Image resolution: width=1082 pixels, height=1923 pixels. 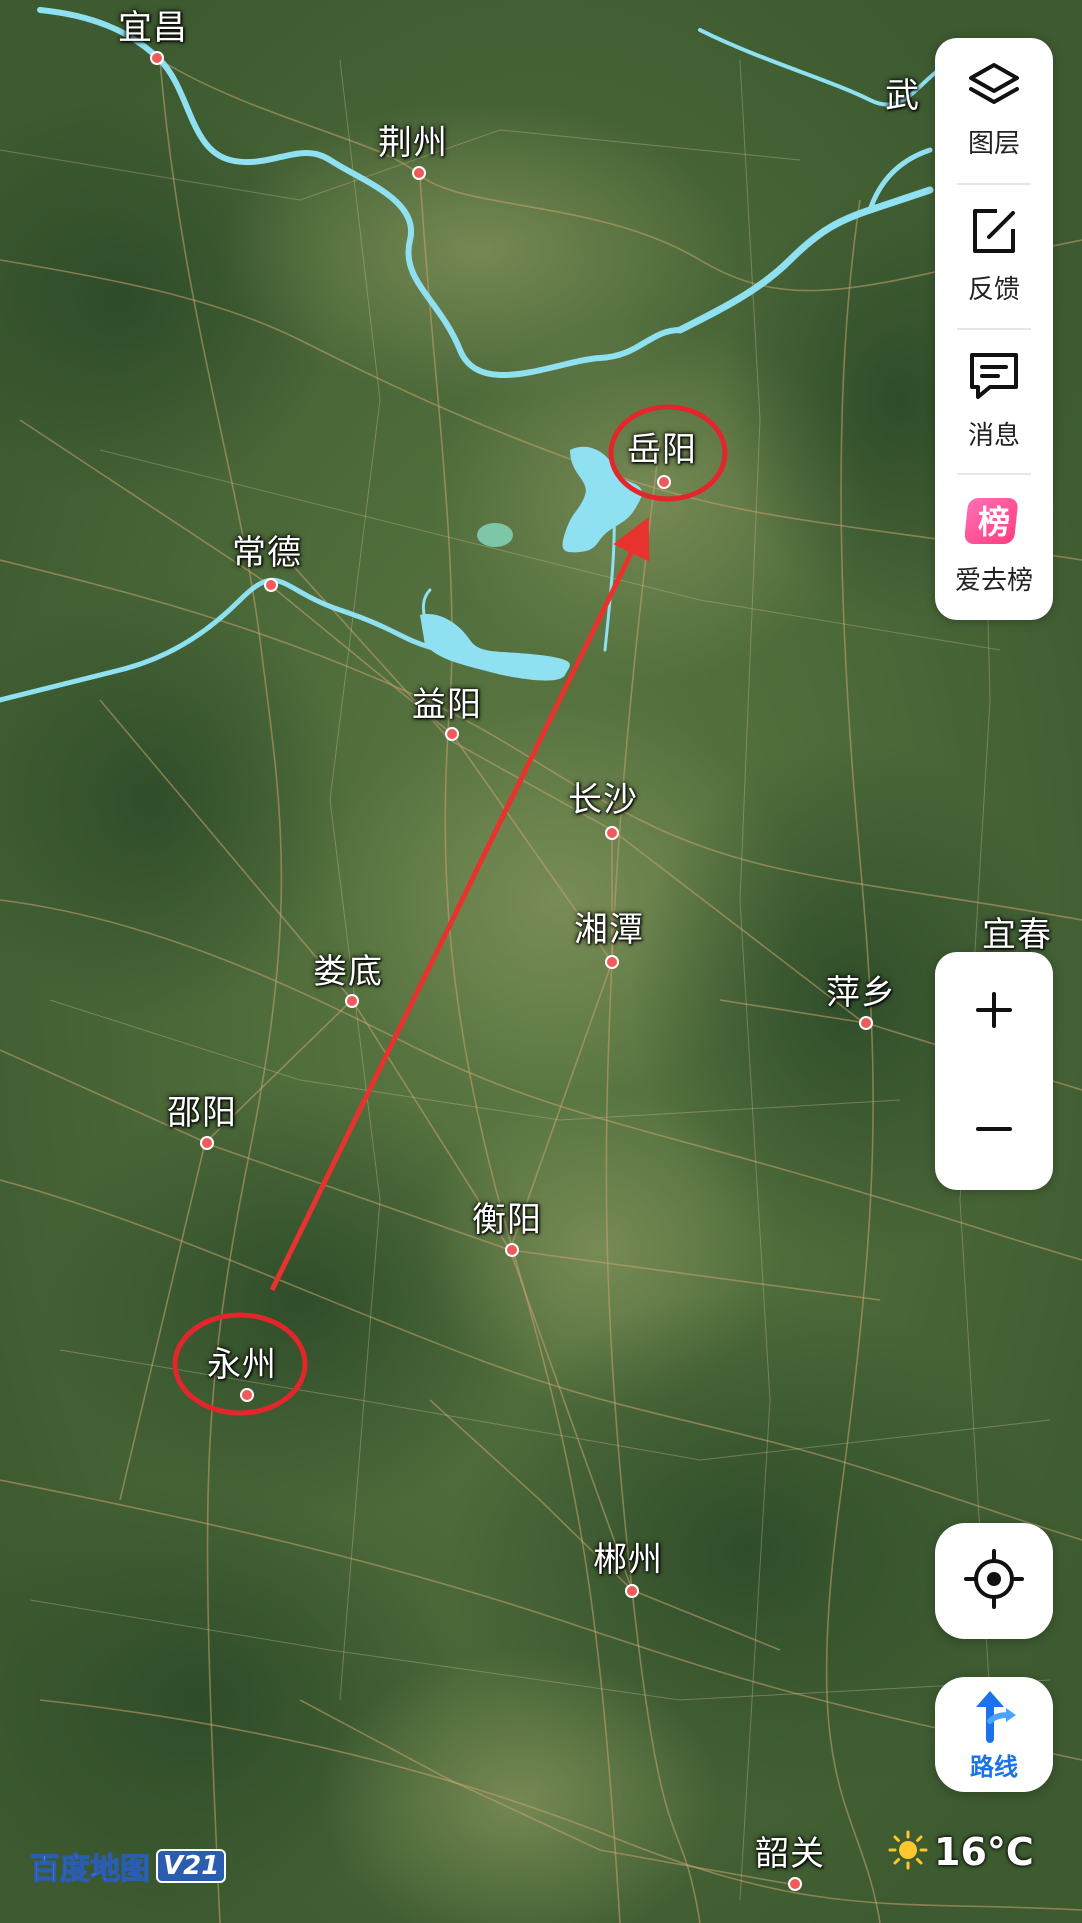 I want to click on city-marker-changde, so click(x=271, y=585).